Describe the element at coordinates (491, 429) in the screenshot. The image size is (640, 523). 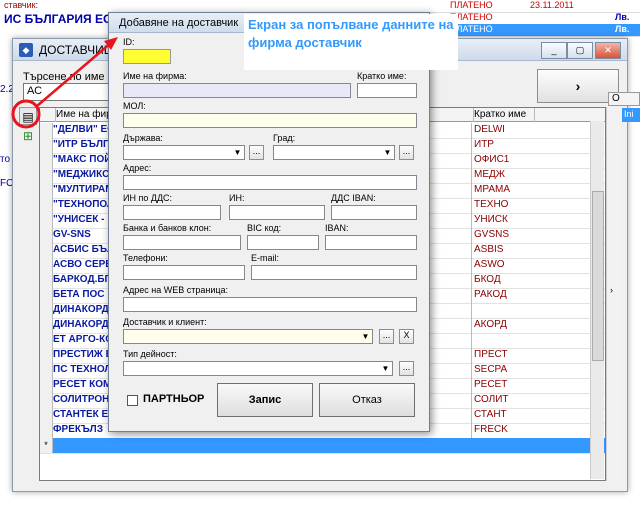
I see `row-short-name: FRECK` at that location.